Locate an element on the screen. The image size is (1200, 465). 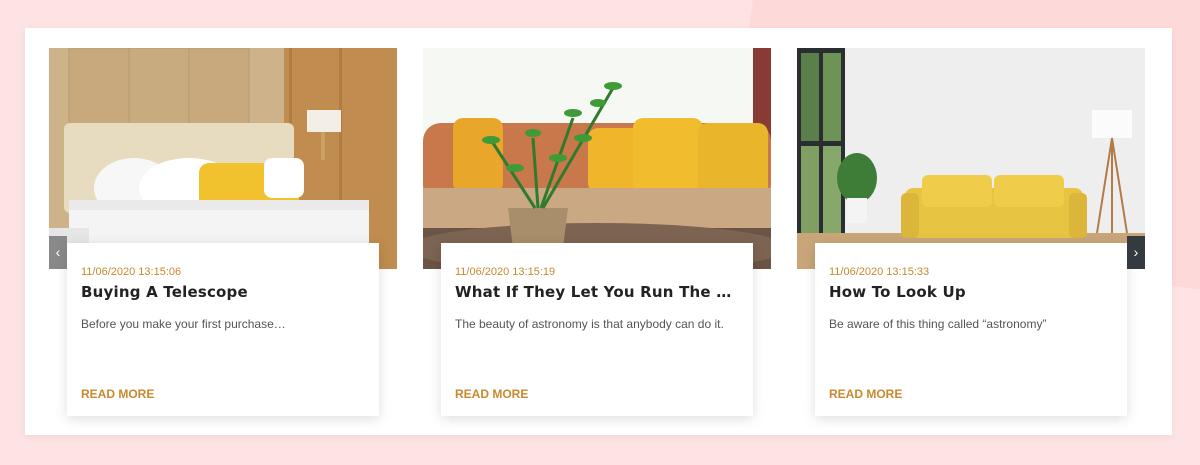
carousel-prev-button: ‹ is located at coordinates (58, 252).